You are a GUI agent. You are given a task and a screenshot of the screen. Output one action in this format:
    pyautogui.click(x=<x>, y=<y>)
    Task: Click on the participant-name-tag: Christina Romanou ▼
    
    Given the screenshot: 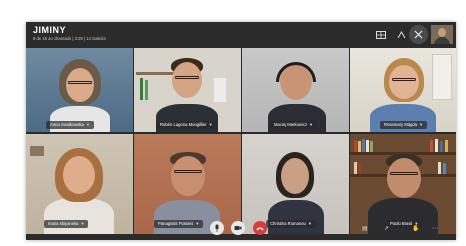 What is the action you would take?
    pyautogui.click(x=291, y=224)
    